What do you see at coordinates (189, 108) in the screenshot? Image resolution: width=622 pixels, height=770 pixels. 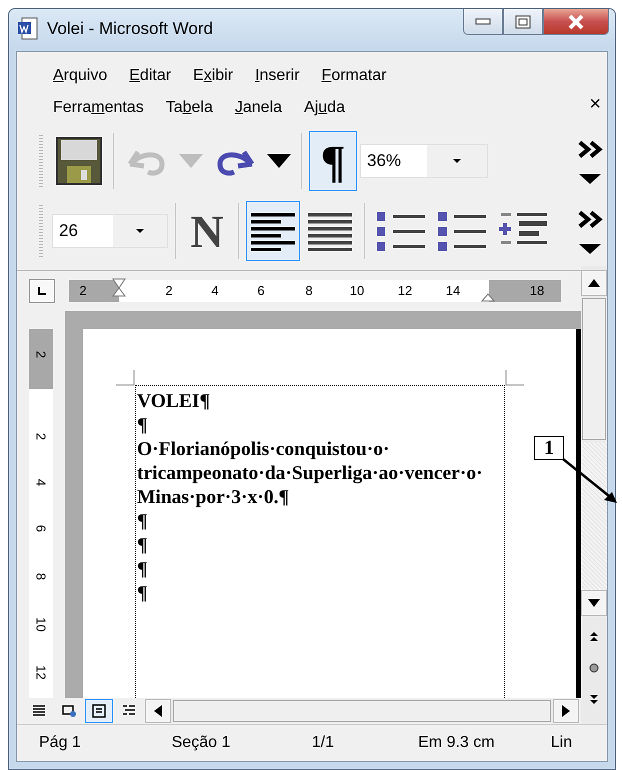 I see `menu-item: Tabela` at bounding box center [189, 108].